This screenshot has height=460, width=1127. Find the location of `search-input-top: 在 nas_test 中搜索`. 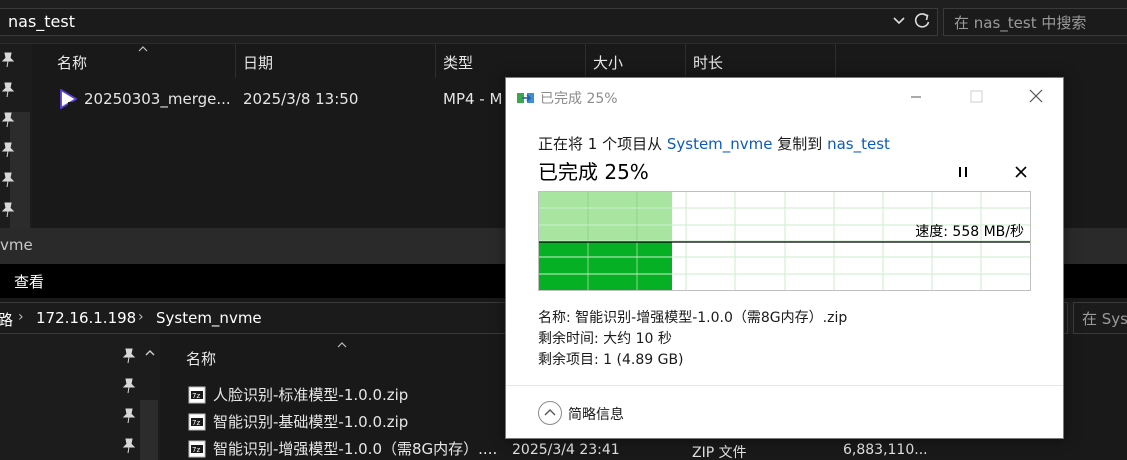

search-input-top: 在 nas_test 中搜索 is located at coordinates (1035, 22).